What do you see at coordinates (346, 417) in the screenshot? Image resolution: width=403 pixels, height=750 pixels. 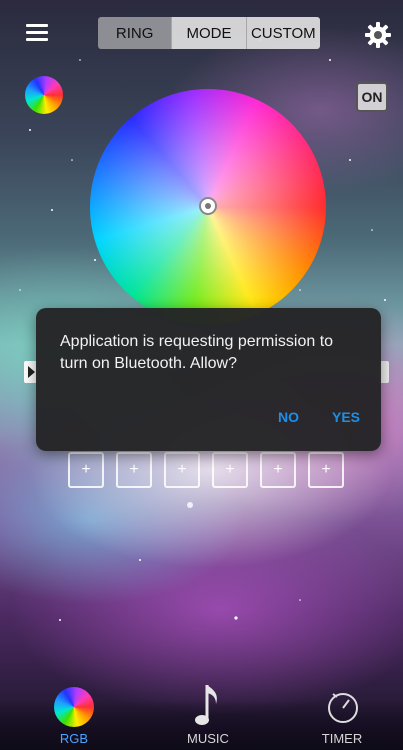 I see `yes-button: YES` at bounding box center [346, 417].